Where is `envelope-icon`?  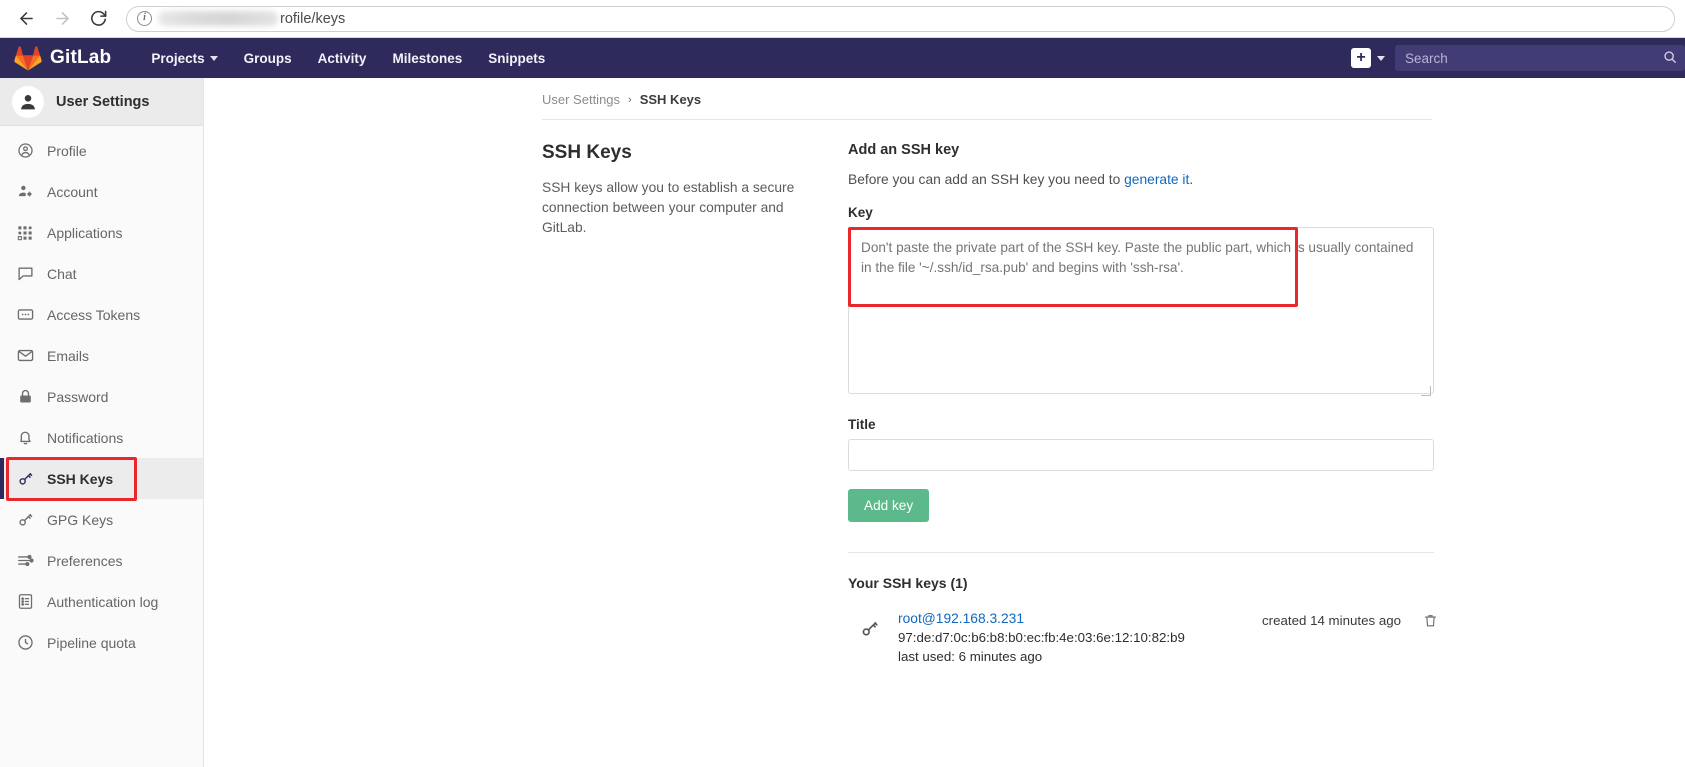 envelope-icon is located at coordinates (25, 356).